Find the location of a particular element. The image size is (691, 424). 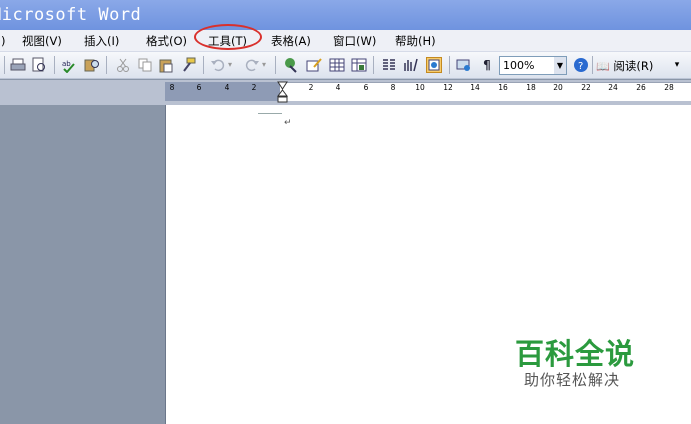

page-corner-mark is located at coordinates (270, 110).